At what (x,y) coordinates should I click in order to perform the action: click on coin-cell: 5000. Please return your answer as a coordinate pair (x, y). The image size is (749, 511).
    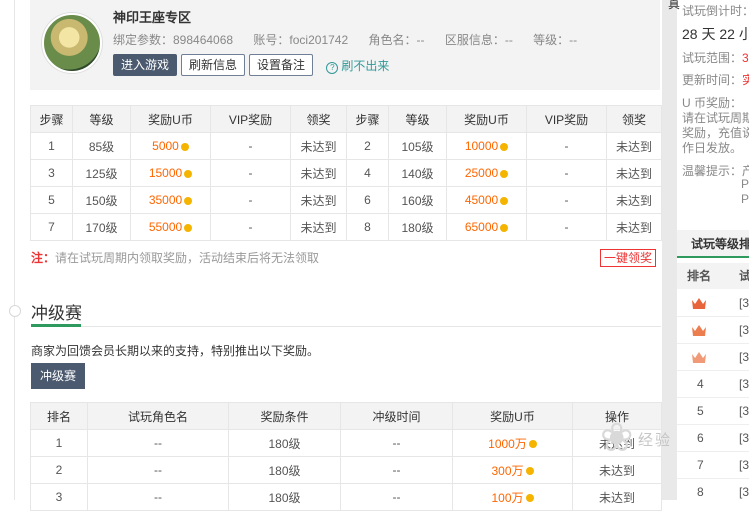
    Looking at the image, I should click on (170, 146).